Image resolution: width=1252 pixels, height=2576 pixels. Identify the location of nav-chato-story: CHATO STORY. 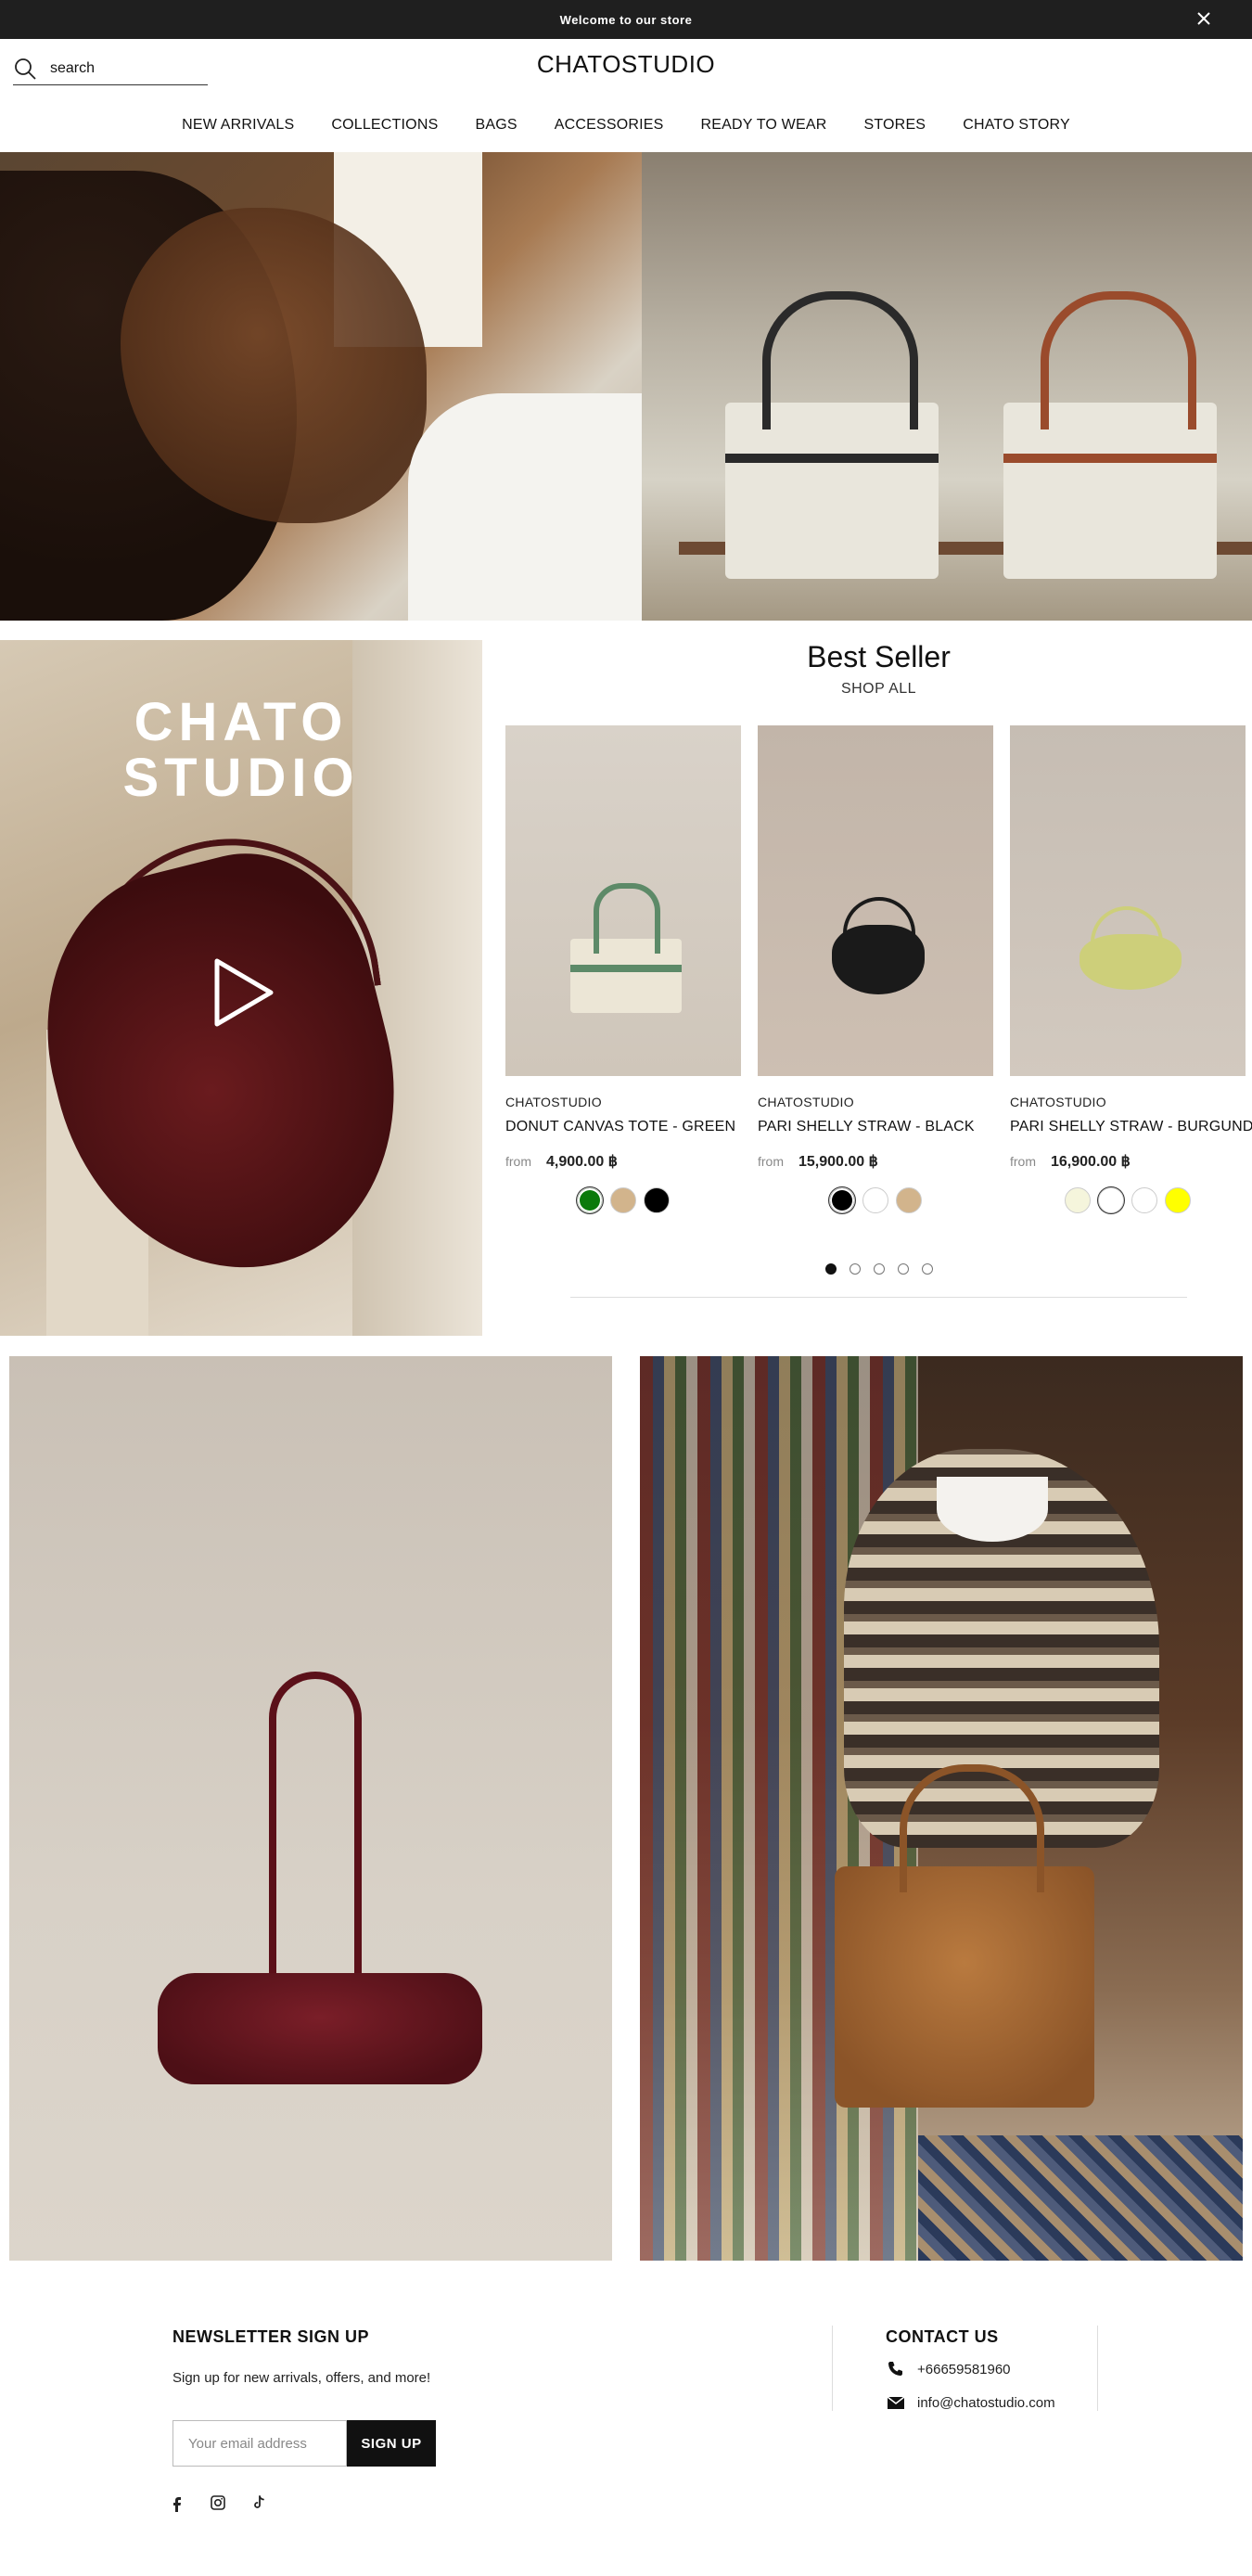
(1017, 125).